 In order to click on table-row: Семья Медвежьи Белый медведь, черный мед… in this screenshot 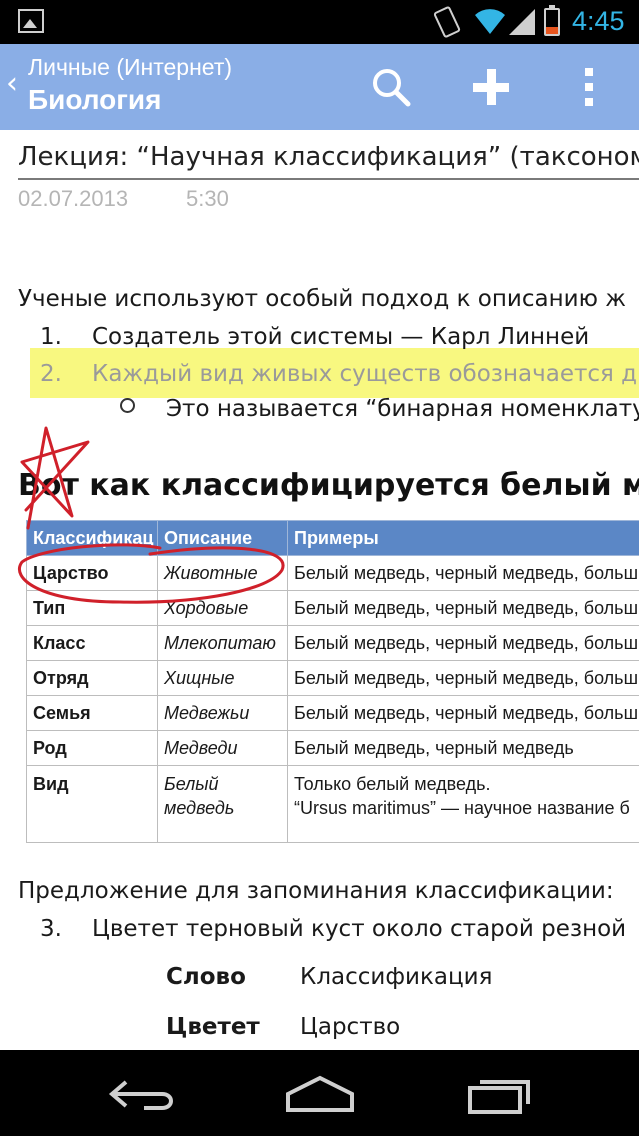, I will do `click(332, 713)`.